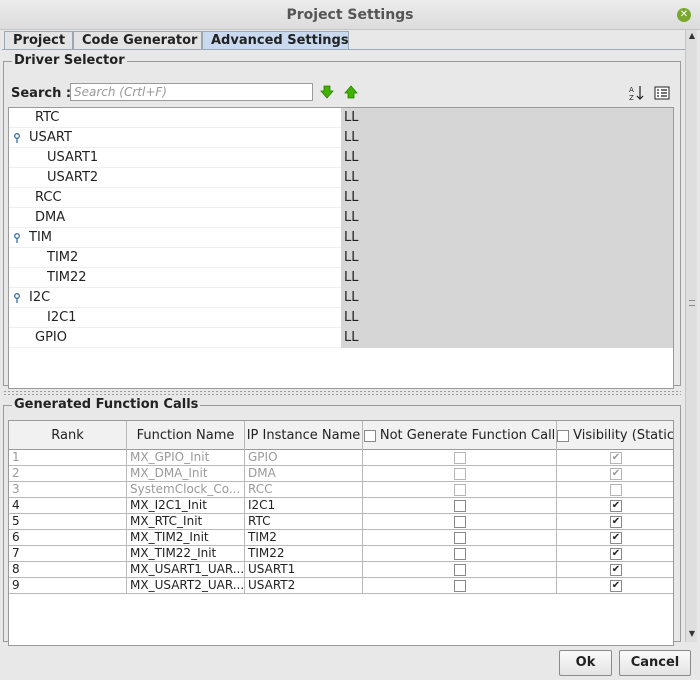 The image size is (700, 680). Describe the element at coordinates (341, 458) in the screenshot. I see `table-row: 1 MX_GPIO_Init GPIO ✔` at that location.